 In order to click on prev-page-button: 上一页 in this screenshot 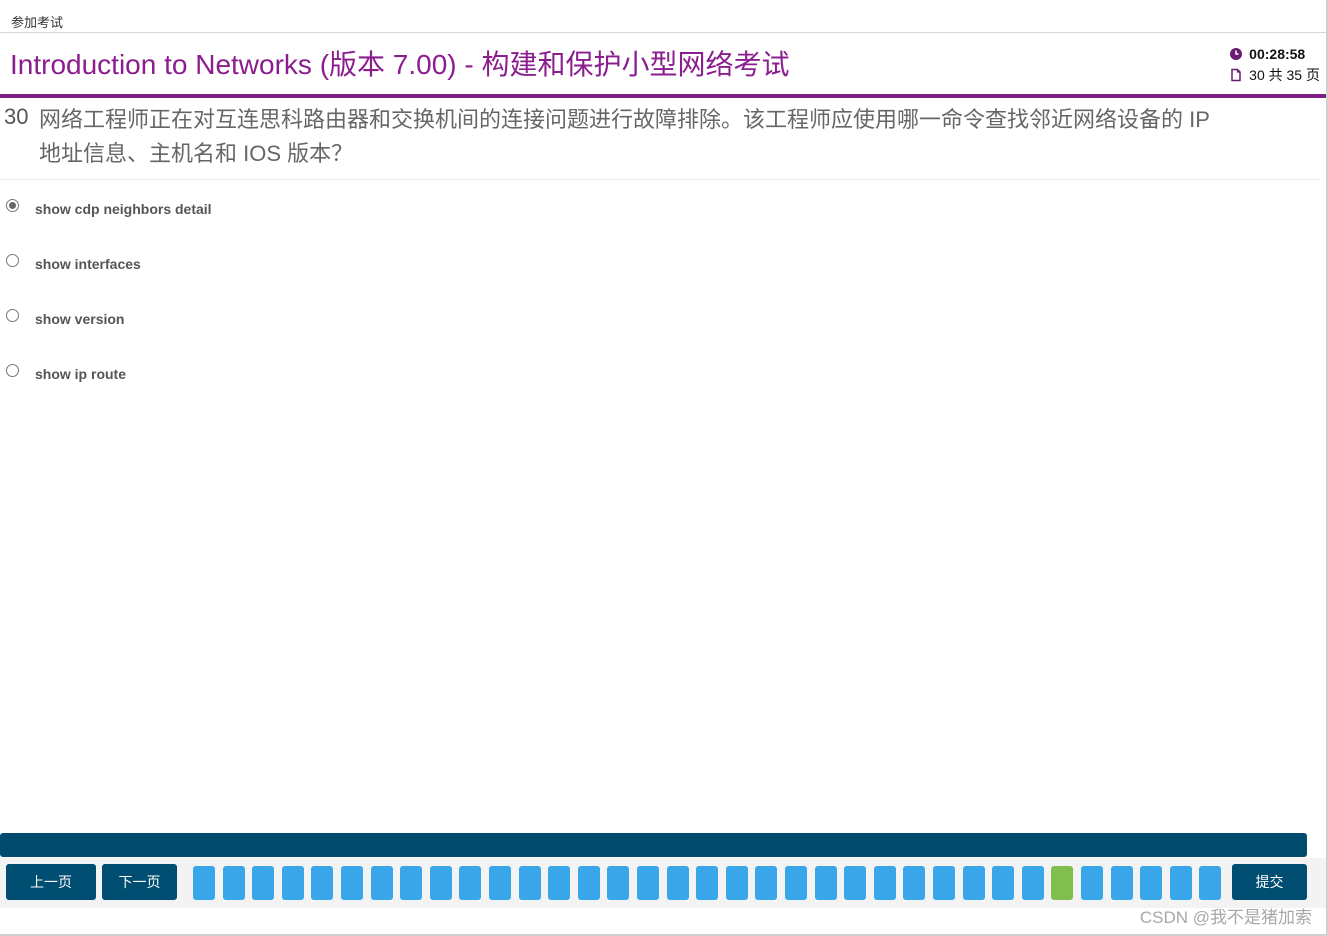, I will do `click(51, 882)`.